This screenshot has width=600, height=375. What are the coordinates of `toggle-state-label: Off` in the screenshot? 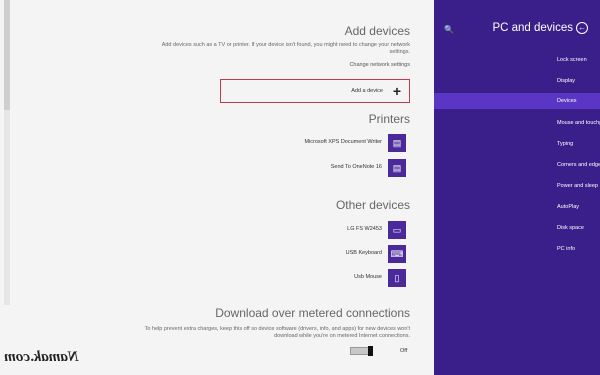 It's located at (404, 351).